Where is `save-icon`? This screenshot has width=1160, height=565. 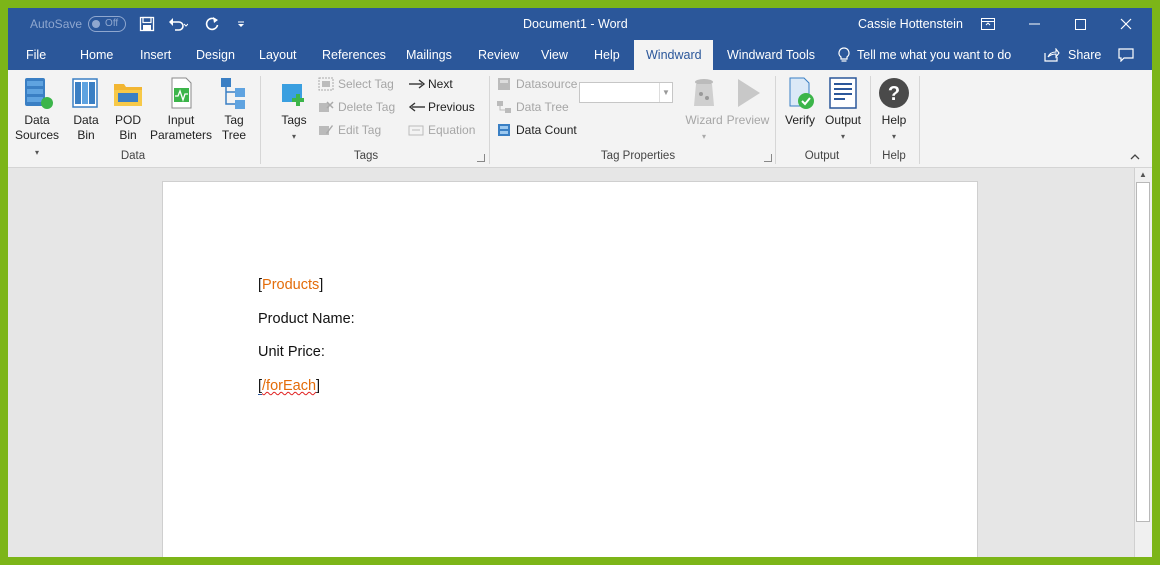
save-icon is located at coordinates (147, 24).